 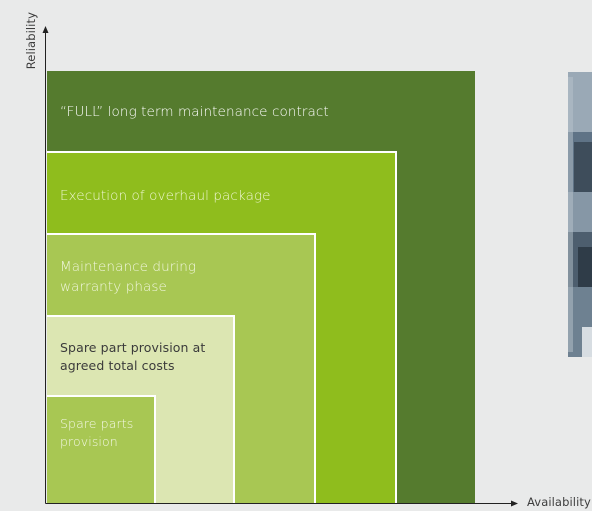 I want to click on level-label: Execution of overhaul package, so click(x=165, y=196).